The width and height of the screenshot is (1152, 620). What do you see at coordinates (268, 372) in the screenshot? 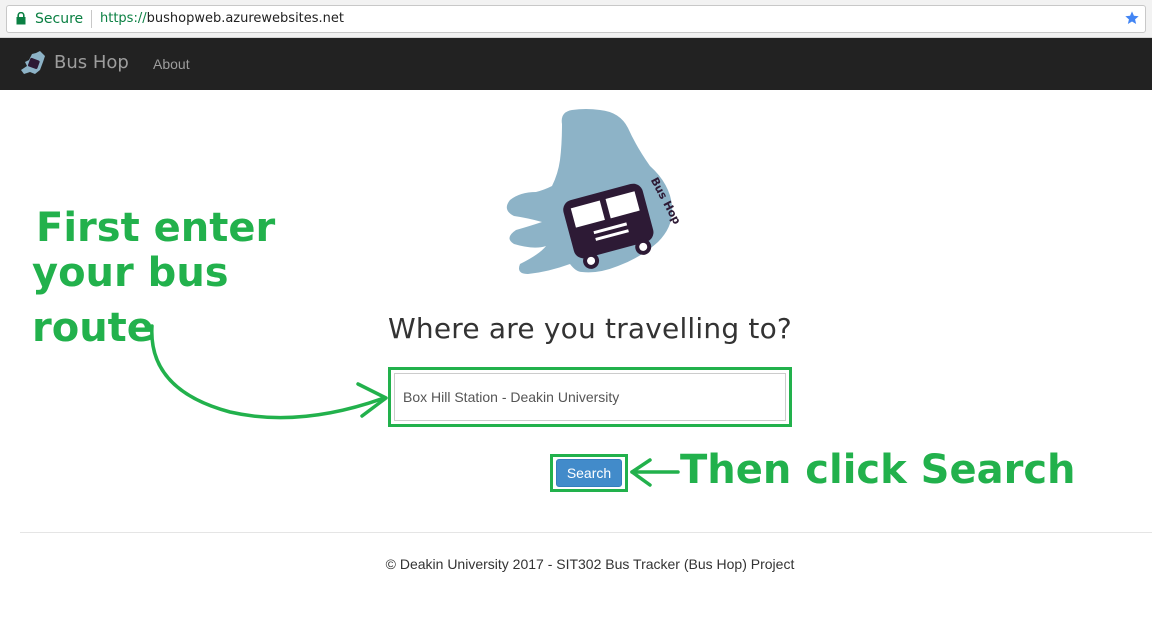
I see `route-arrow-curve` at bounding box center [268, 372].